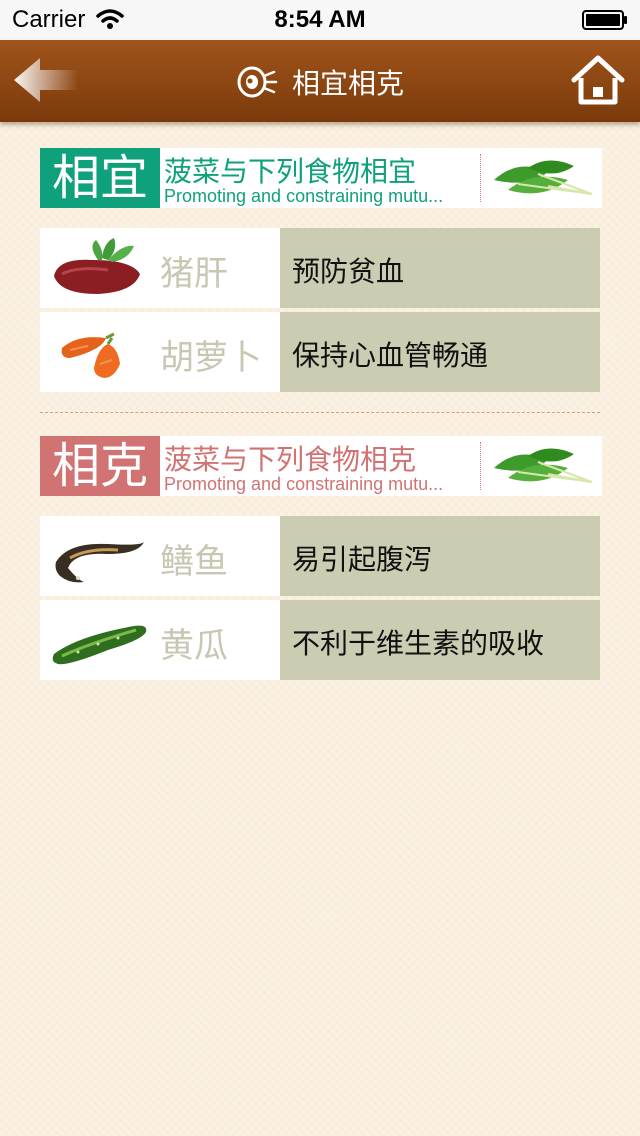 The image size is (640, 1136). What do you see at coordinates (348, 271) in the screenshot?
I see `food-effect: 预防贫血` at bounding box center [348, 271].